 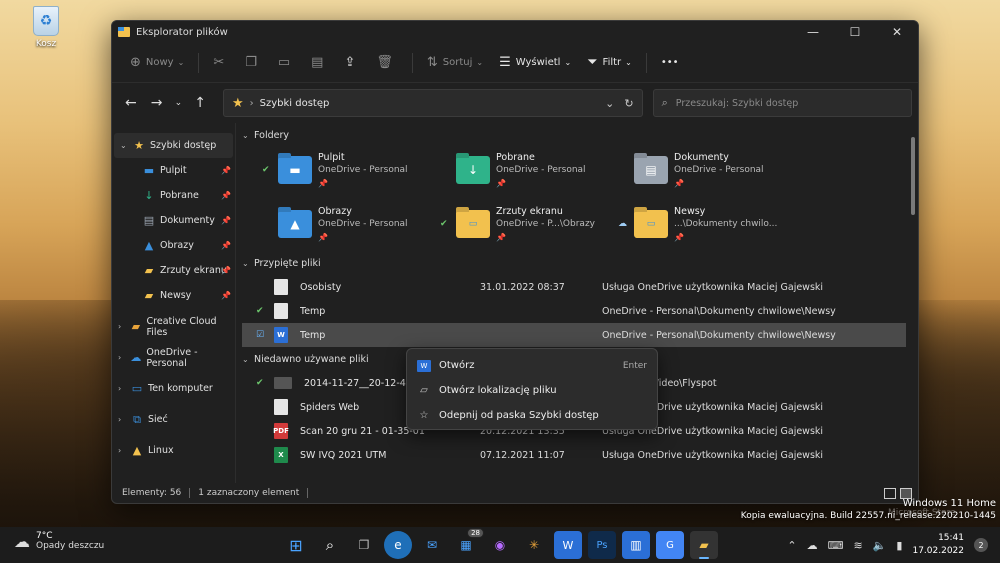 I want to click on start-icon: ⊞, so click(x=296, y=545).